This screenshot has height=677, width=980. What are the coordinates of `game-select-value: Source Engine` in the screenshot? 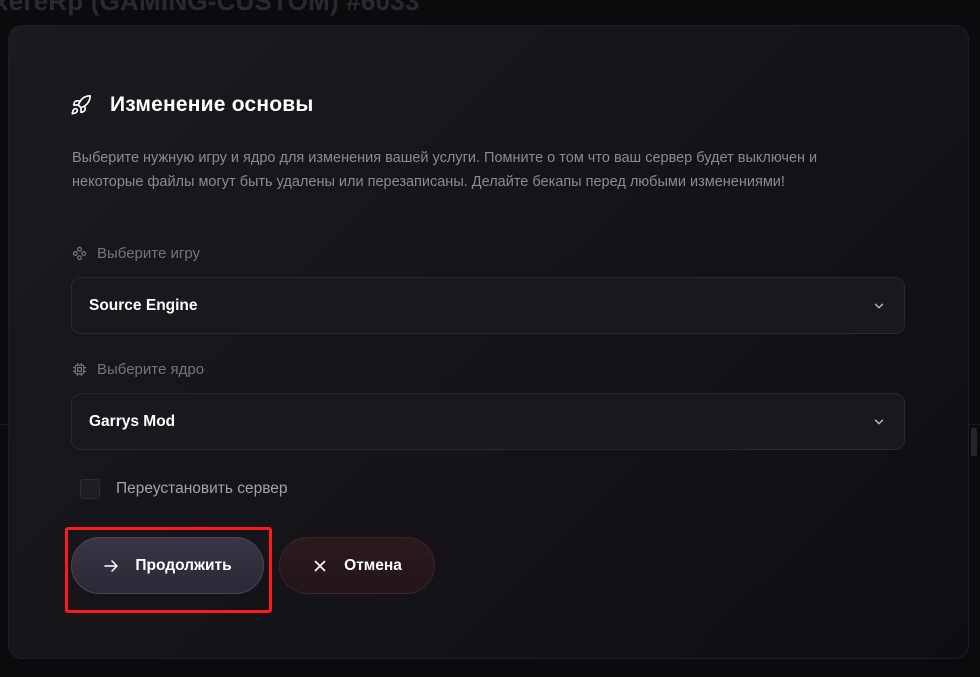 It's located at (143, 305).